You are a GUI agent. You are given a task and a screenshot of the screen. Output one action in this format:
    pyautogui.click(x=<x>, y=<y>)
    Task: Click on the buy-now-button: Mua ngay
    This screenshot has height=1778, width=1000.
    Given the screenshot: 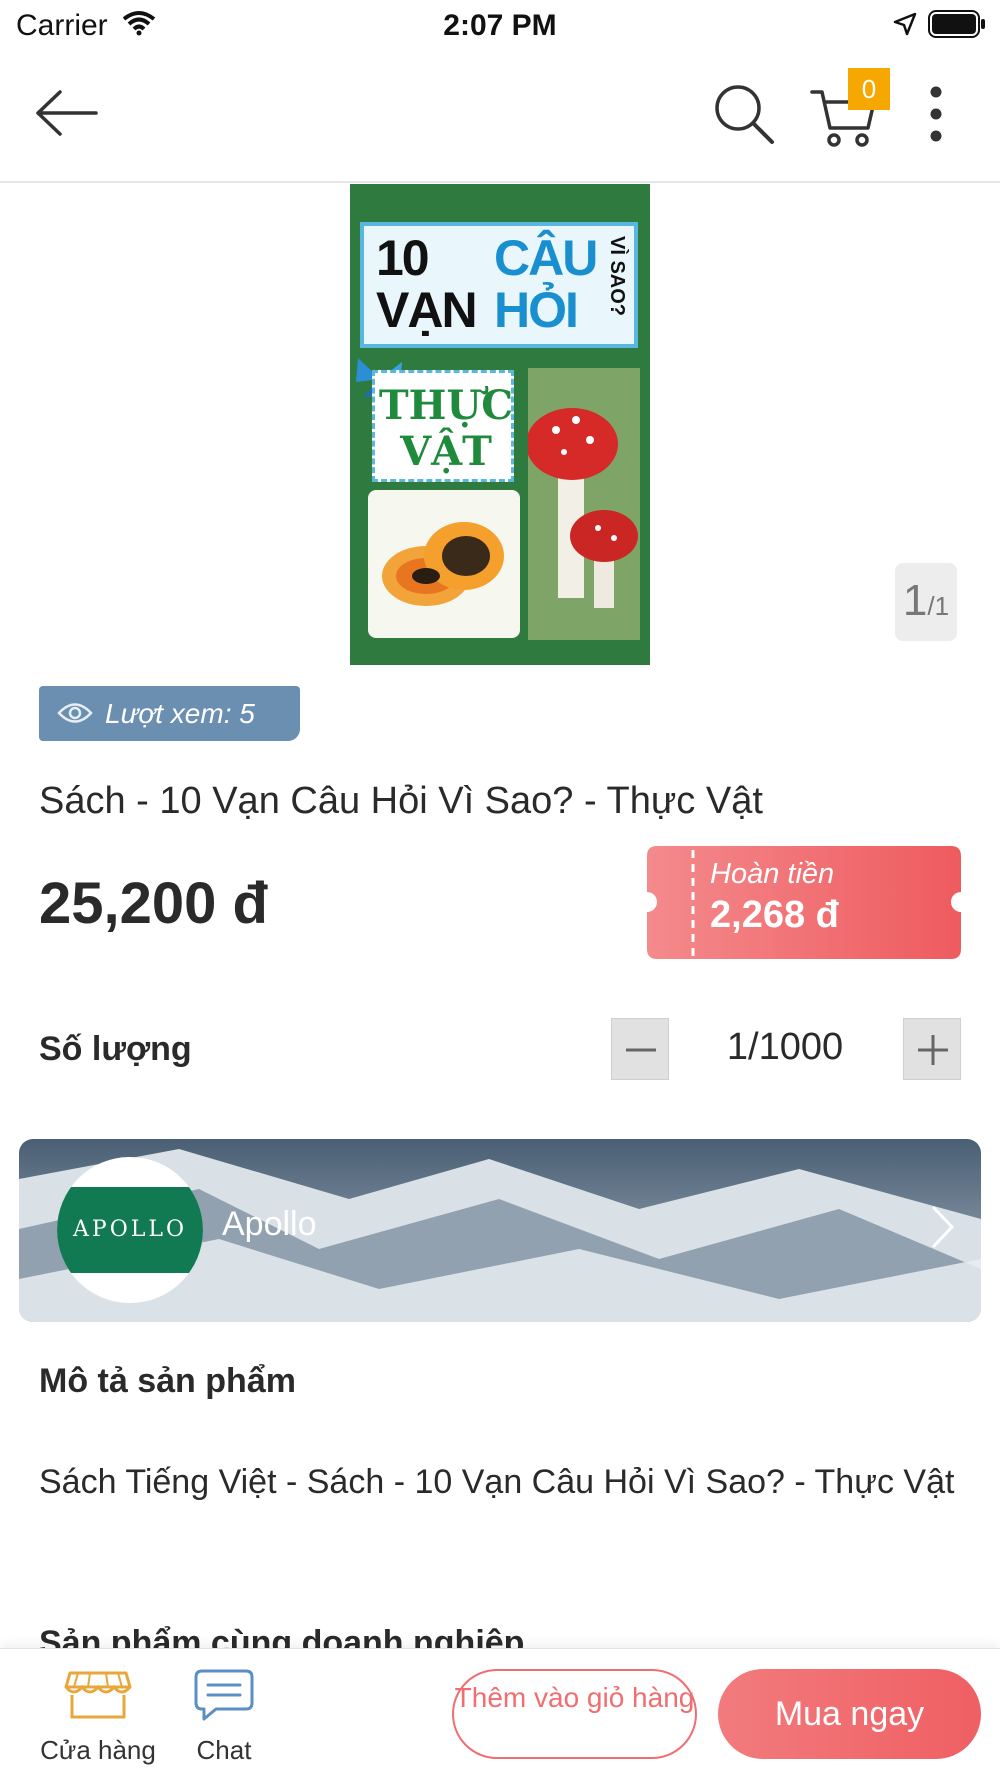 What is the action you would take?
    pyautogui.click(x=849, y=1714)
    